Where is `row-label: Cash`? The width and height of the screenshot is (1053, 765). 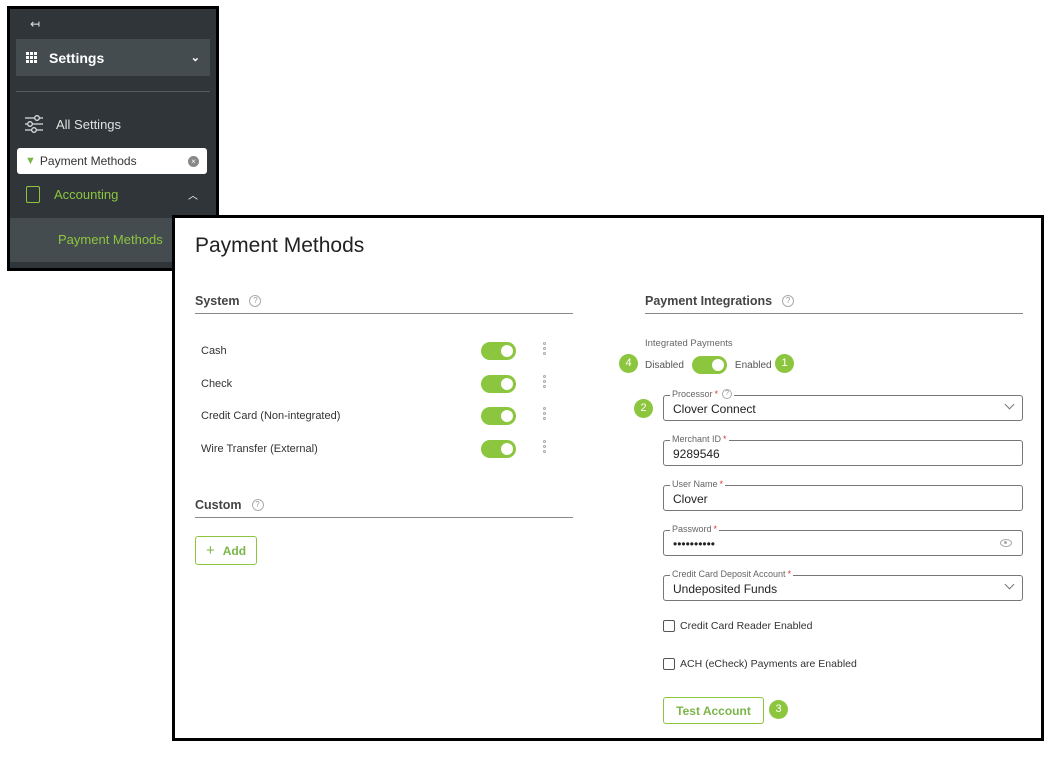 row-label: Cash is located at coordinates (214, 351).